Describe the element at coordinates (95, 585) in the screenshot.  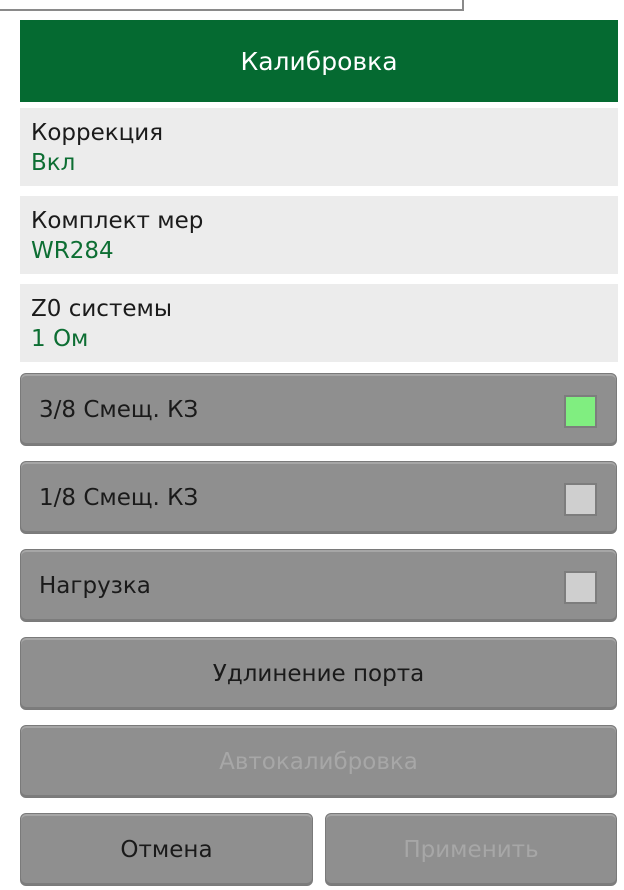
I see `standard-label: Нагрузка` at that location.